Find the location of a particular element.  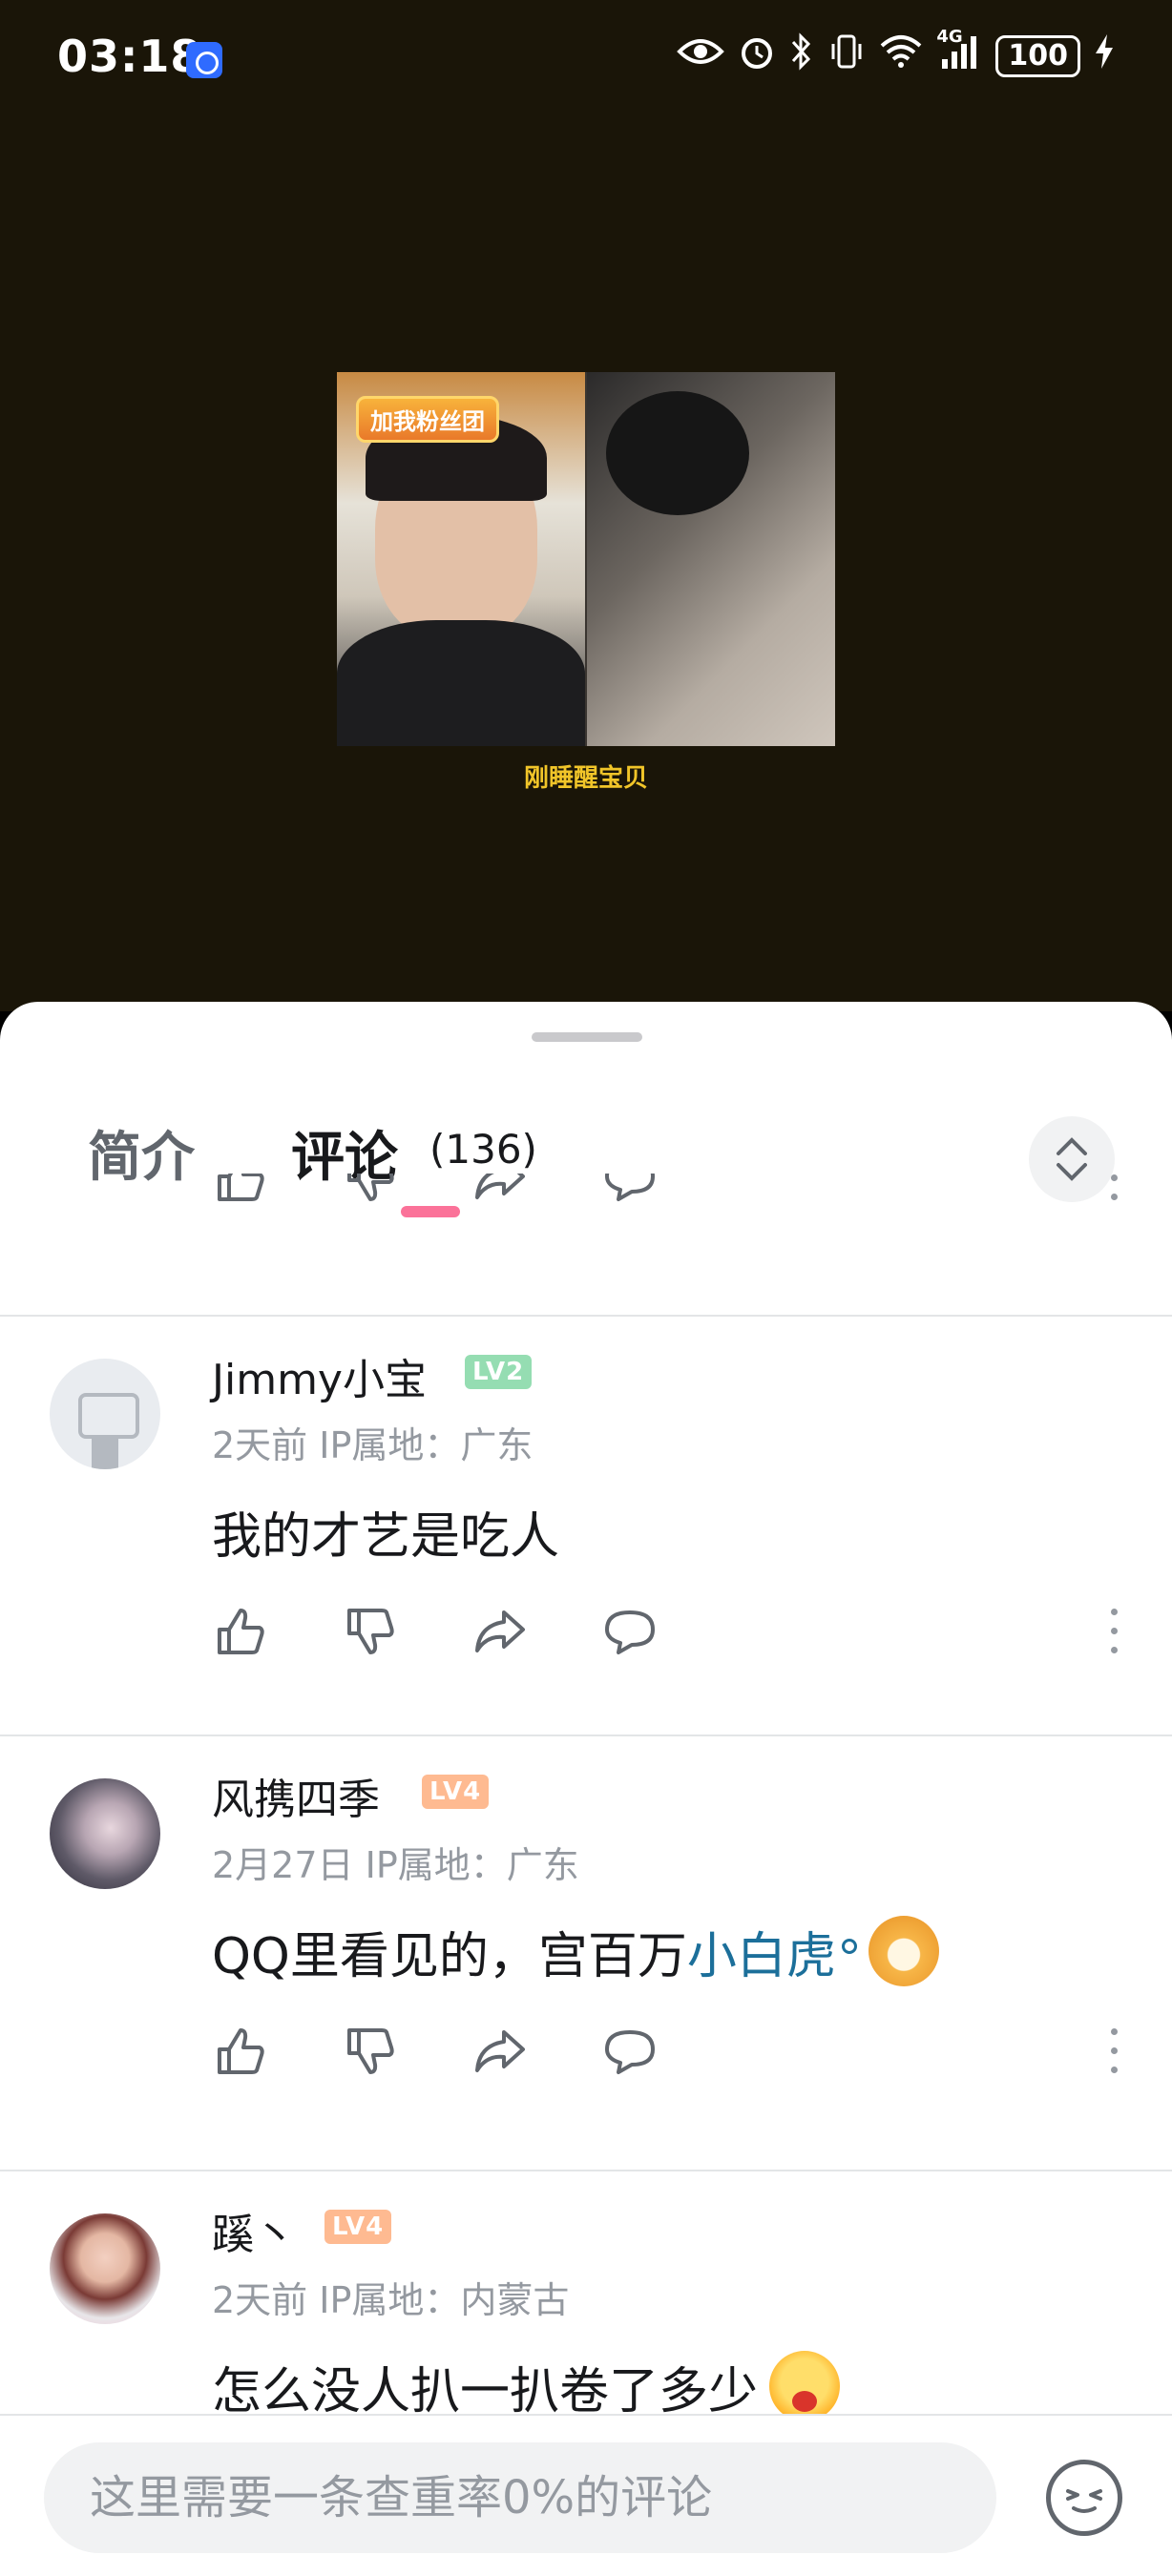

charging-icon is located at coordinates (1104, 55).